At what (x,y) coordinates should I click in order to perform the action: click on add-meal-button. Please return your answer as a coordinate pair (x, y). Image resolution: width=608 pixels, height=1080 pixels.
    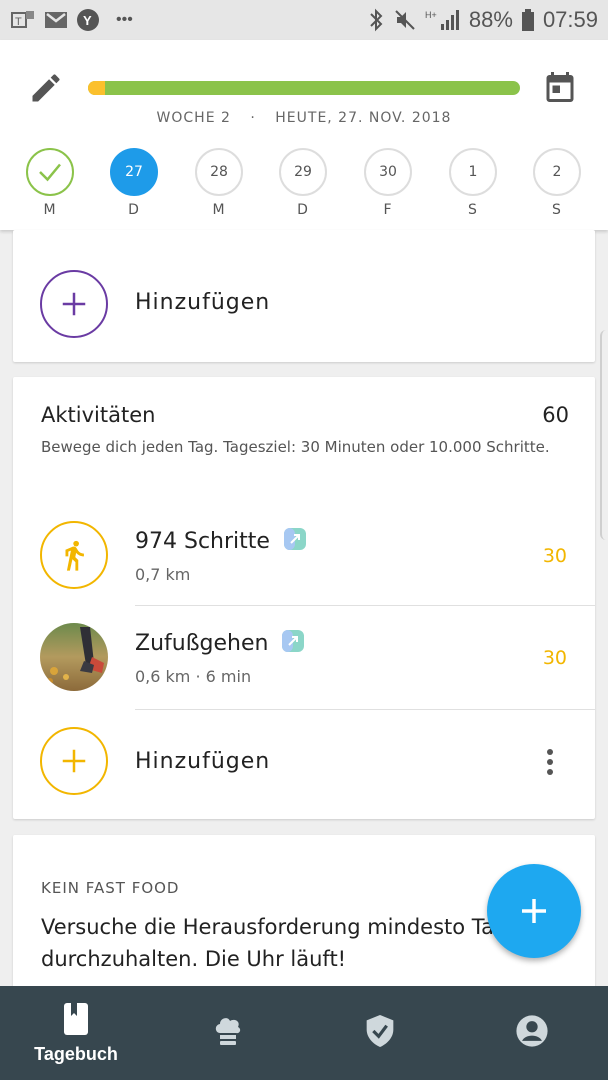
    Looking at the image, I should click on (74, 304).